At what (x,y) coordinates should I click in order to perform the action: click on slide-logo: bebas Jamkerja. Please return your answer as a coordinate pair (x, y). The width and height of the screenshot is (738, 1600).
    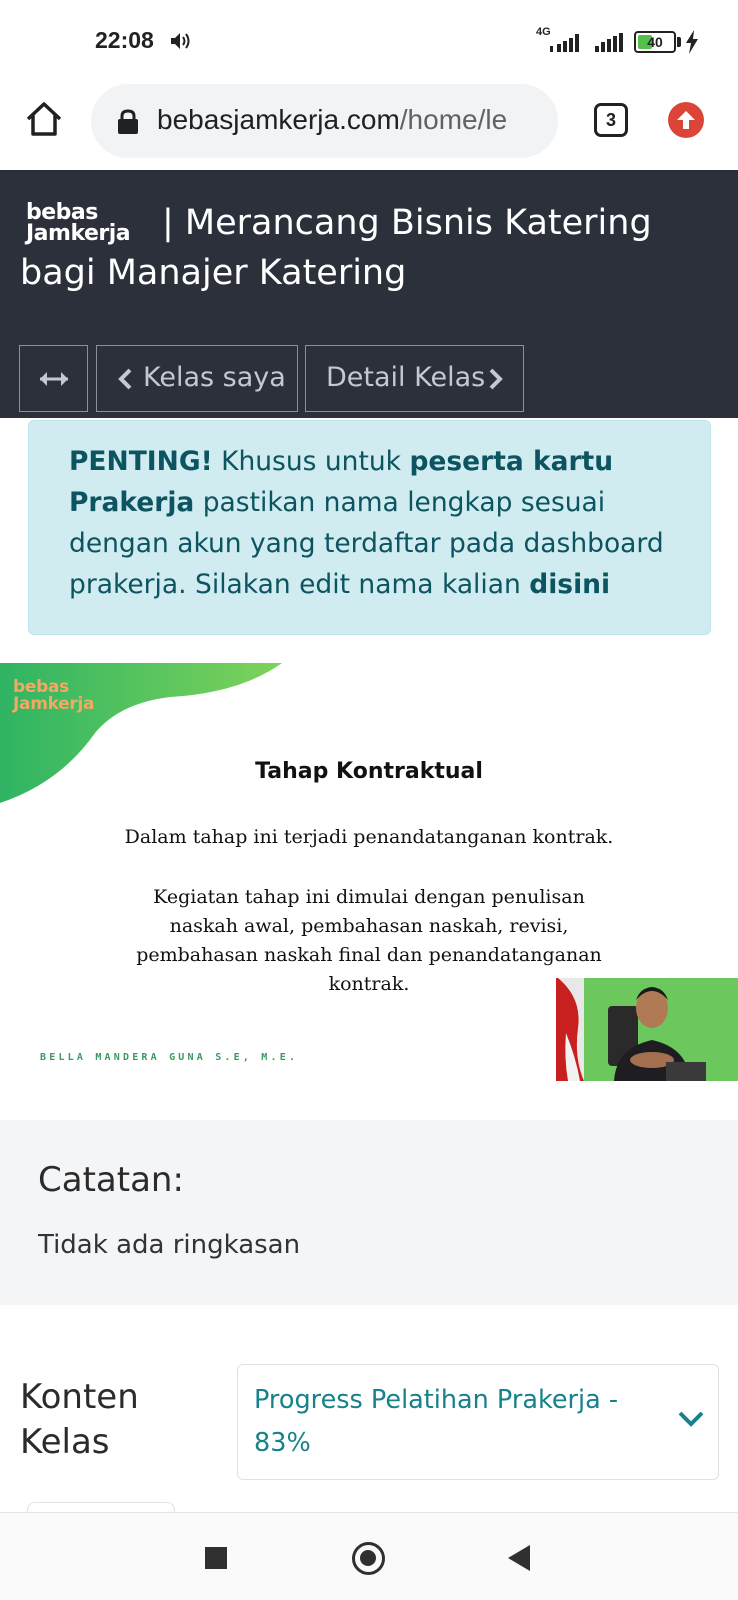
    Looking at the image, I should click on (53, 696).